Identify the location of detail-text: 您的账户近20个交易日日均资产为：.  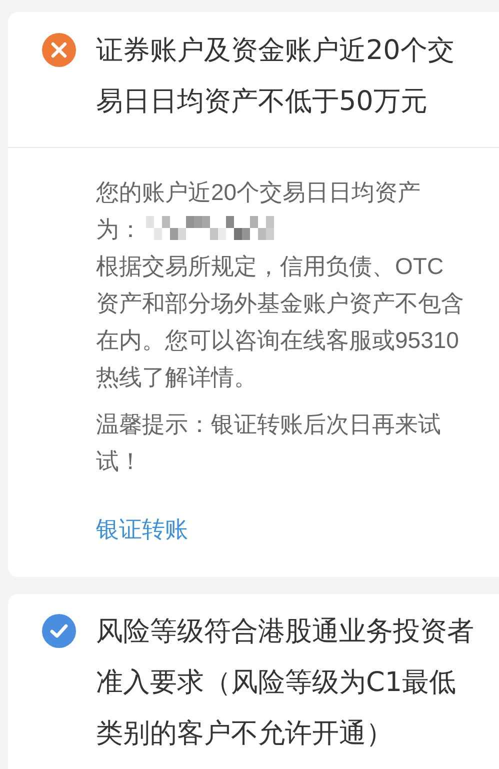
(259, 211).